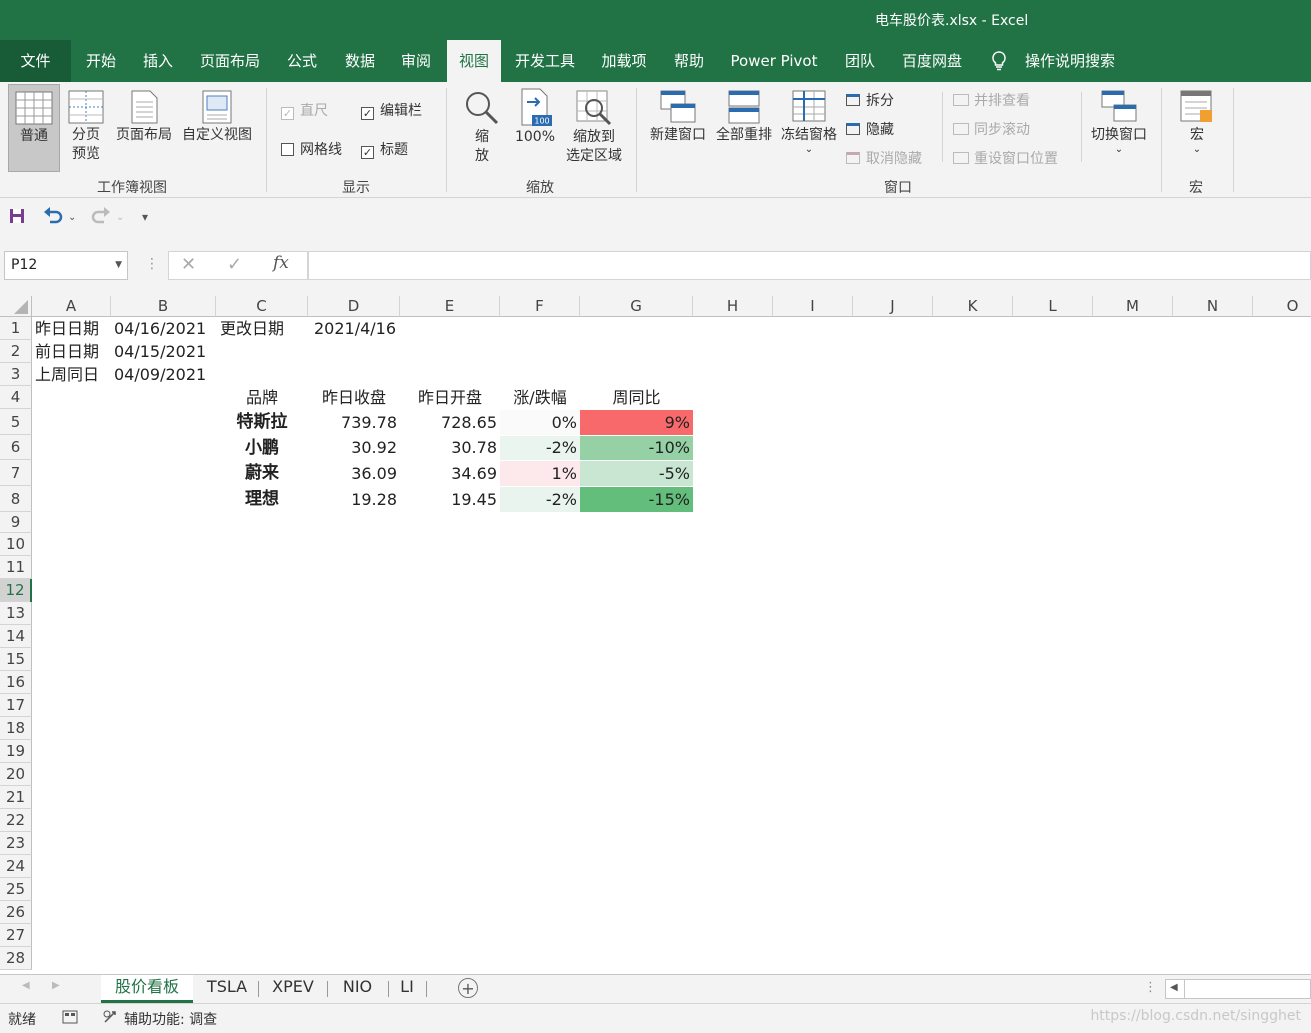 The image size is (1311, 1033). I want to click on cell-g4: 周同比, so click(636, 397).